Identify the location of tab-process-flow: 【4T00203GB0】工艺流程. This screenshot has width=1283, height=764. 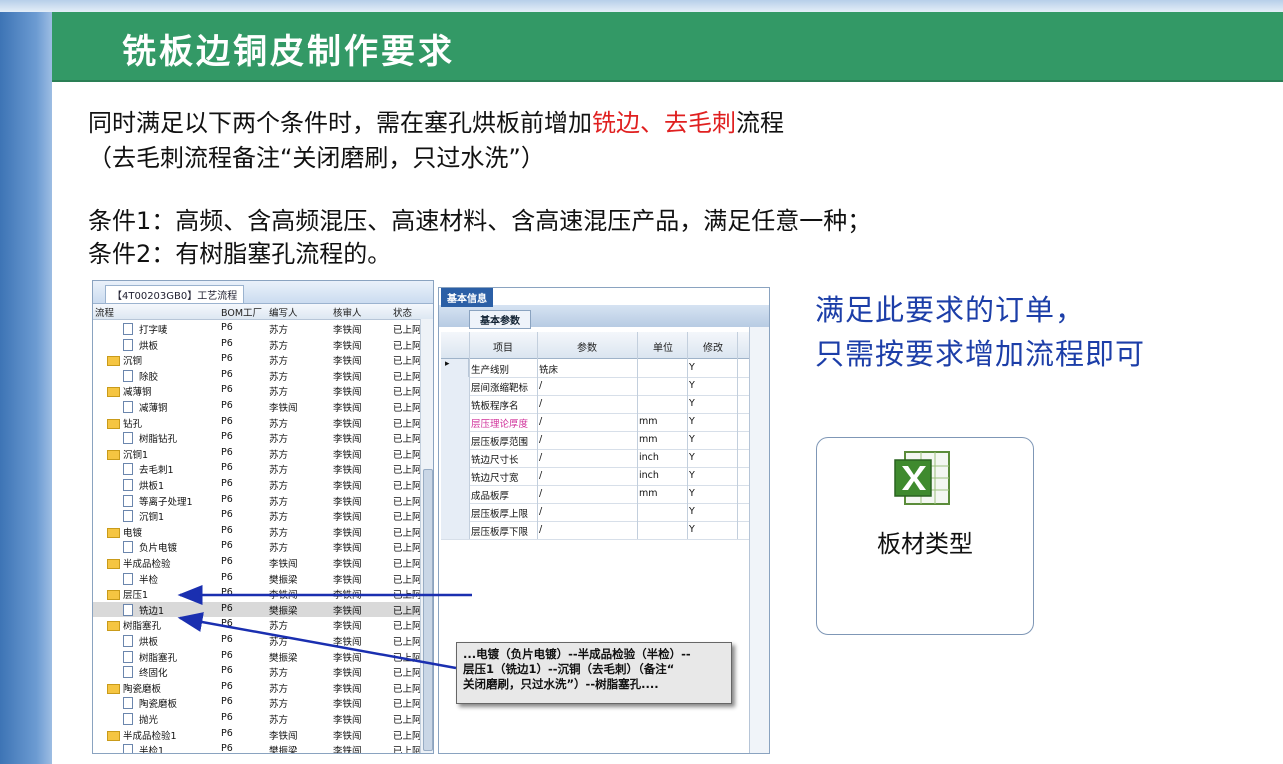
(175, 294).